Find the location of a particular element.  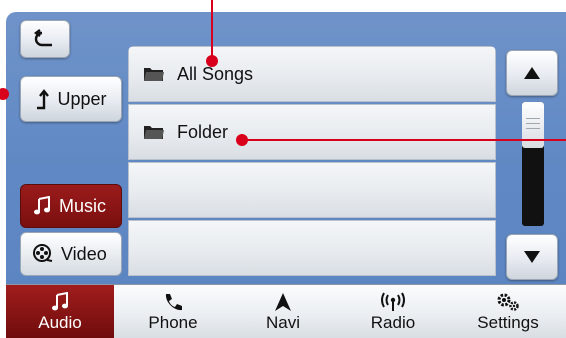

scroll-down-icon is located at coordinates (532, 257).